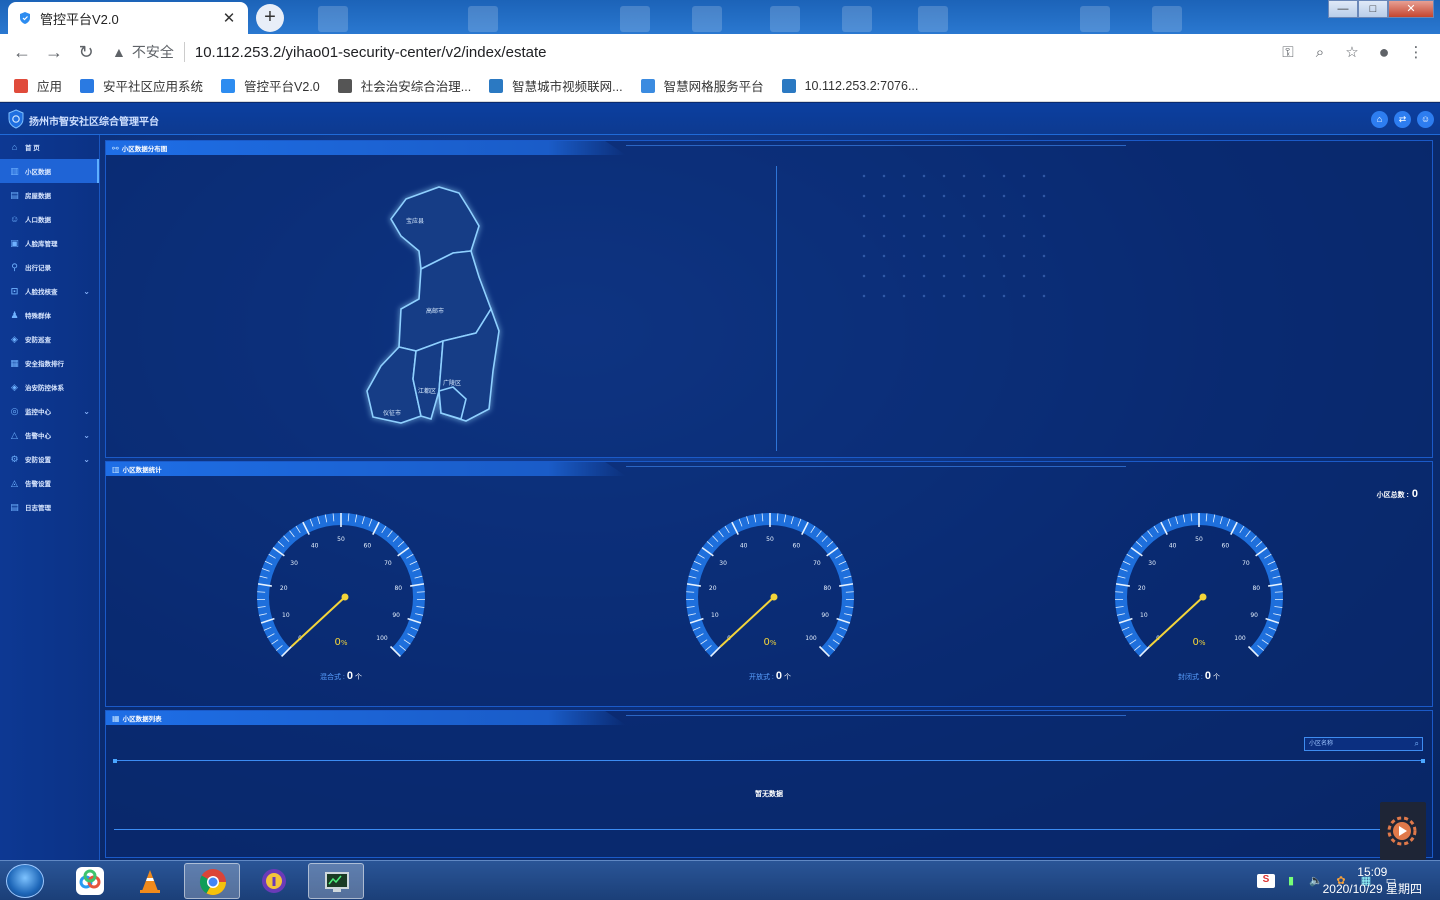 This screenshot has height=900, width=1440. Describe the element at coordinates (49, 219) in the screenshot. I see `sidebar-item: ☺ 人口数据` at that location.